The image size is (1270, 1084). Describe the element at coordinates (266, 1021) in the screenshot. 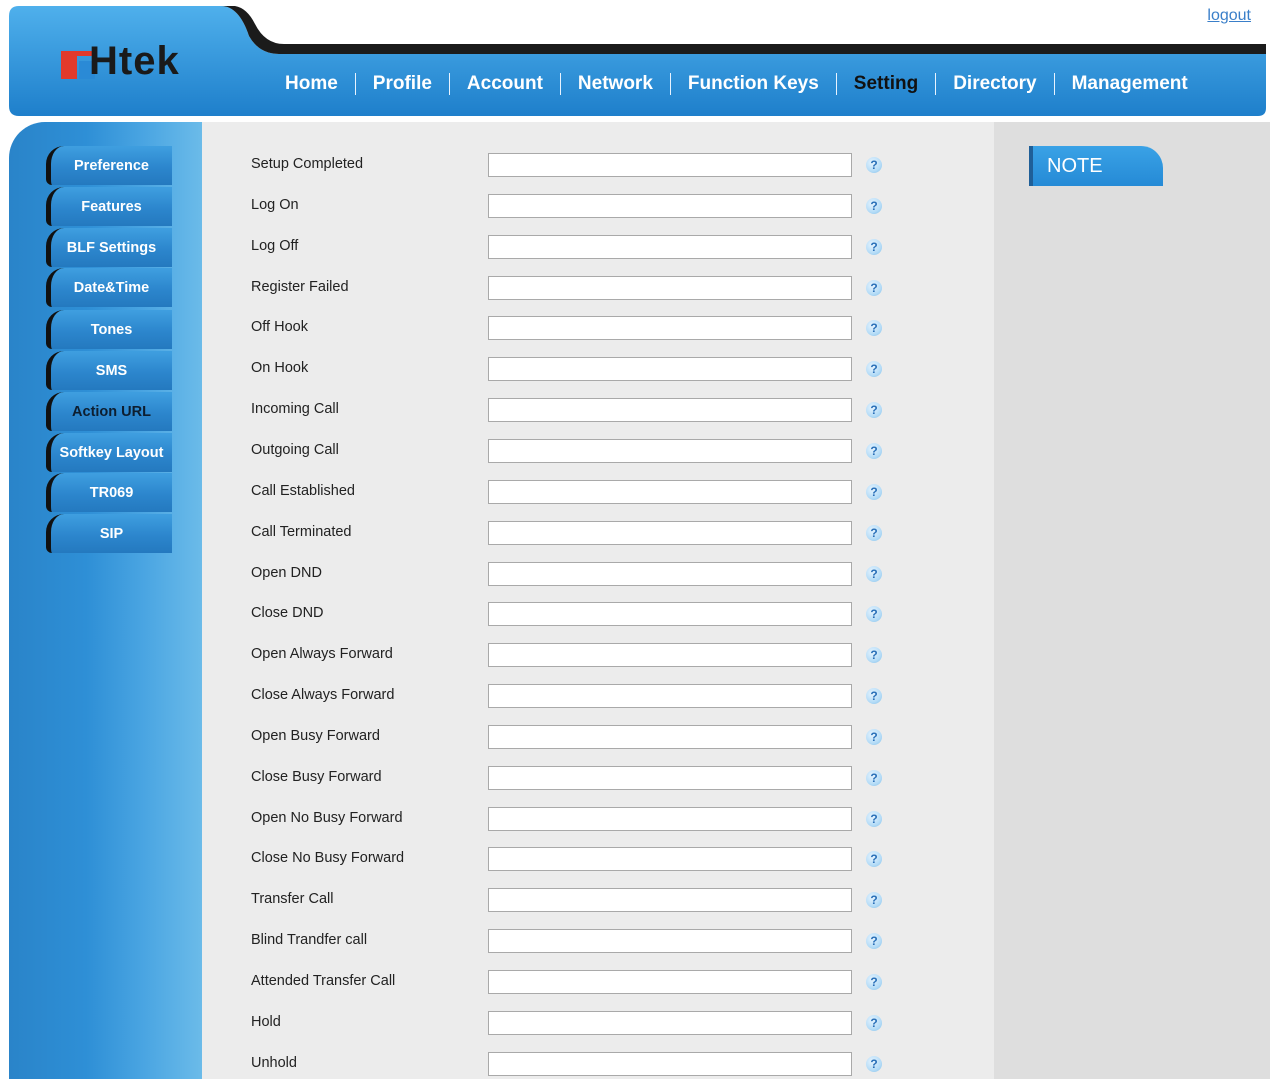

I see `field-label: Hold` at that location.